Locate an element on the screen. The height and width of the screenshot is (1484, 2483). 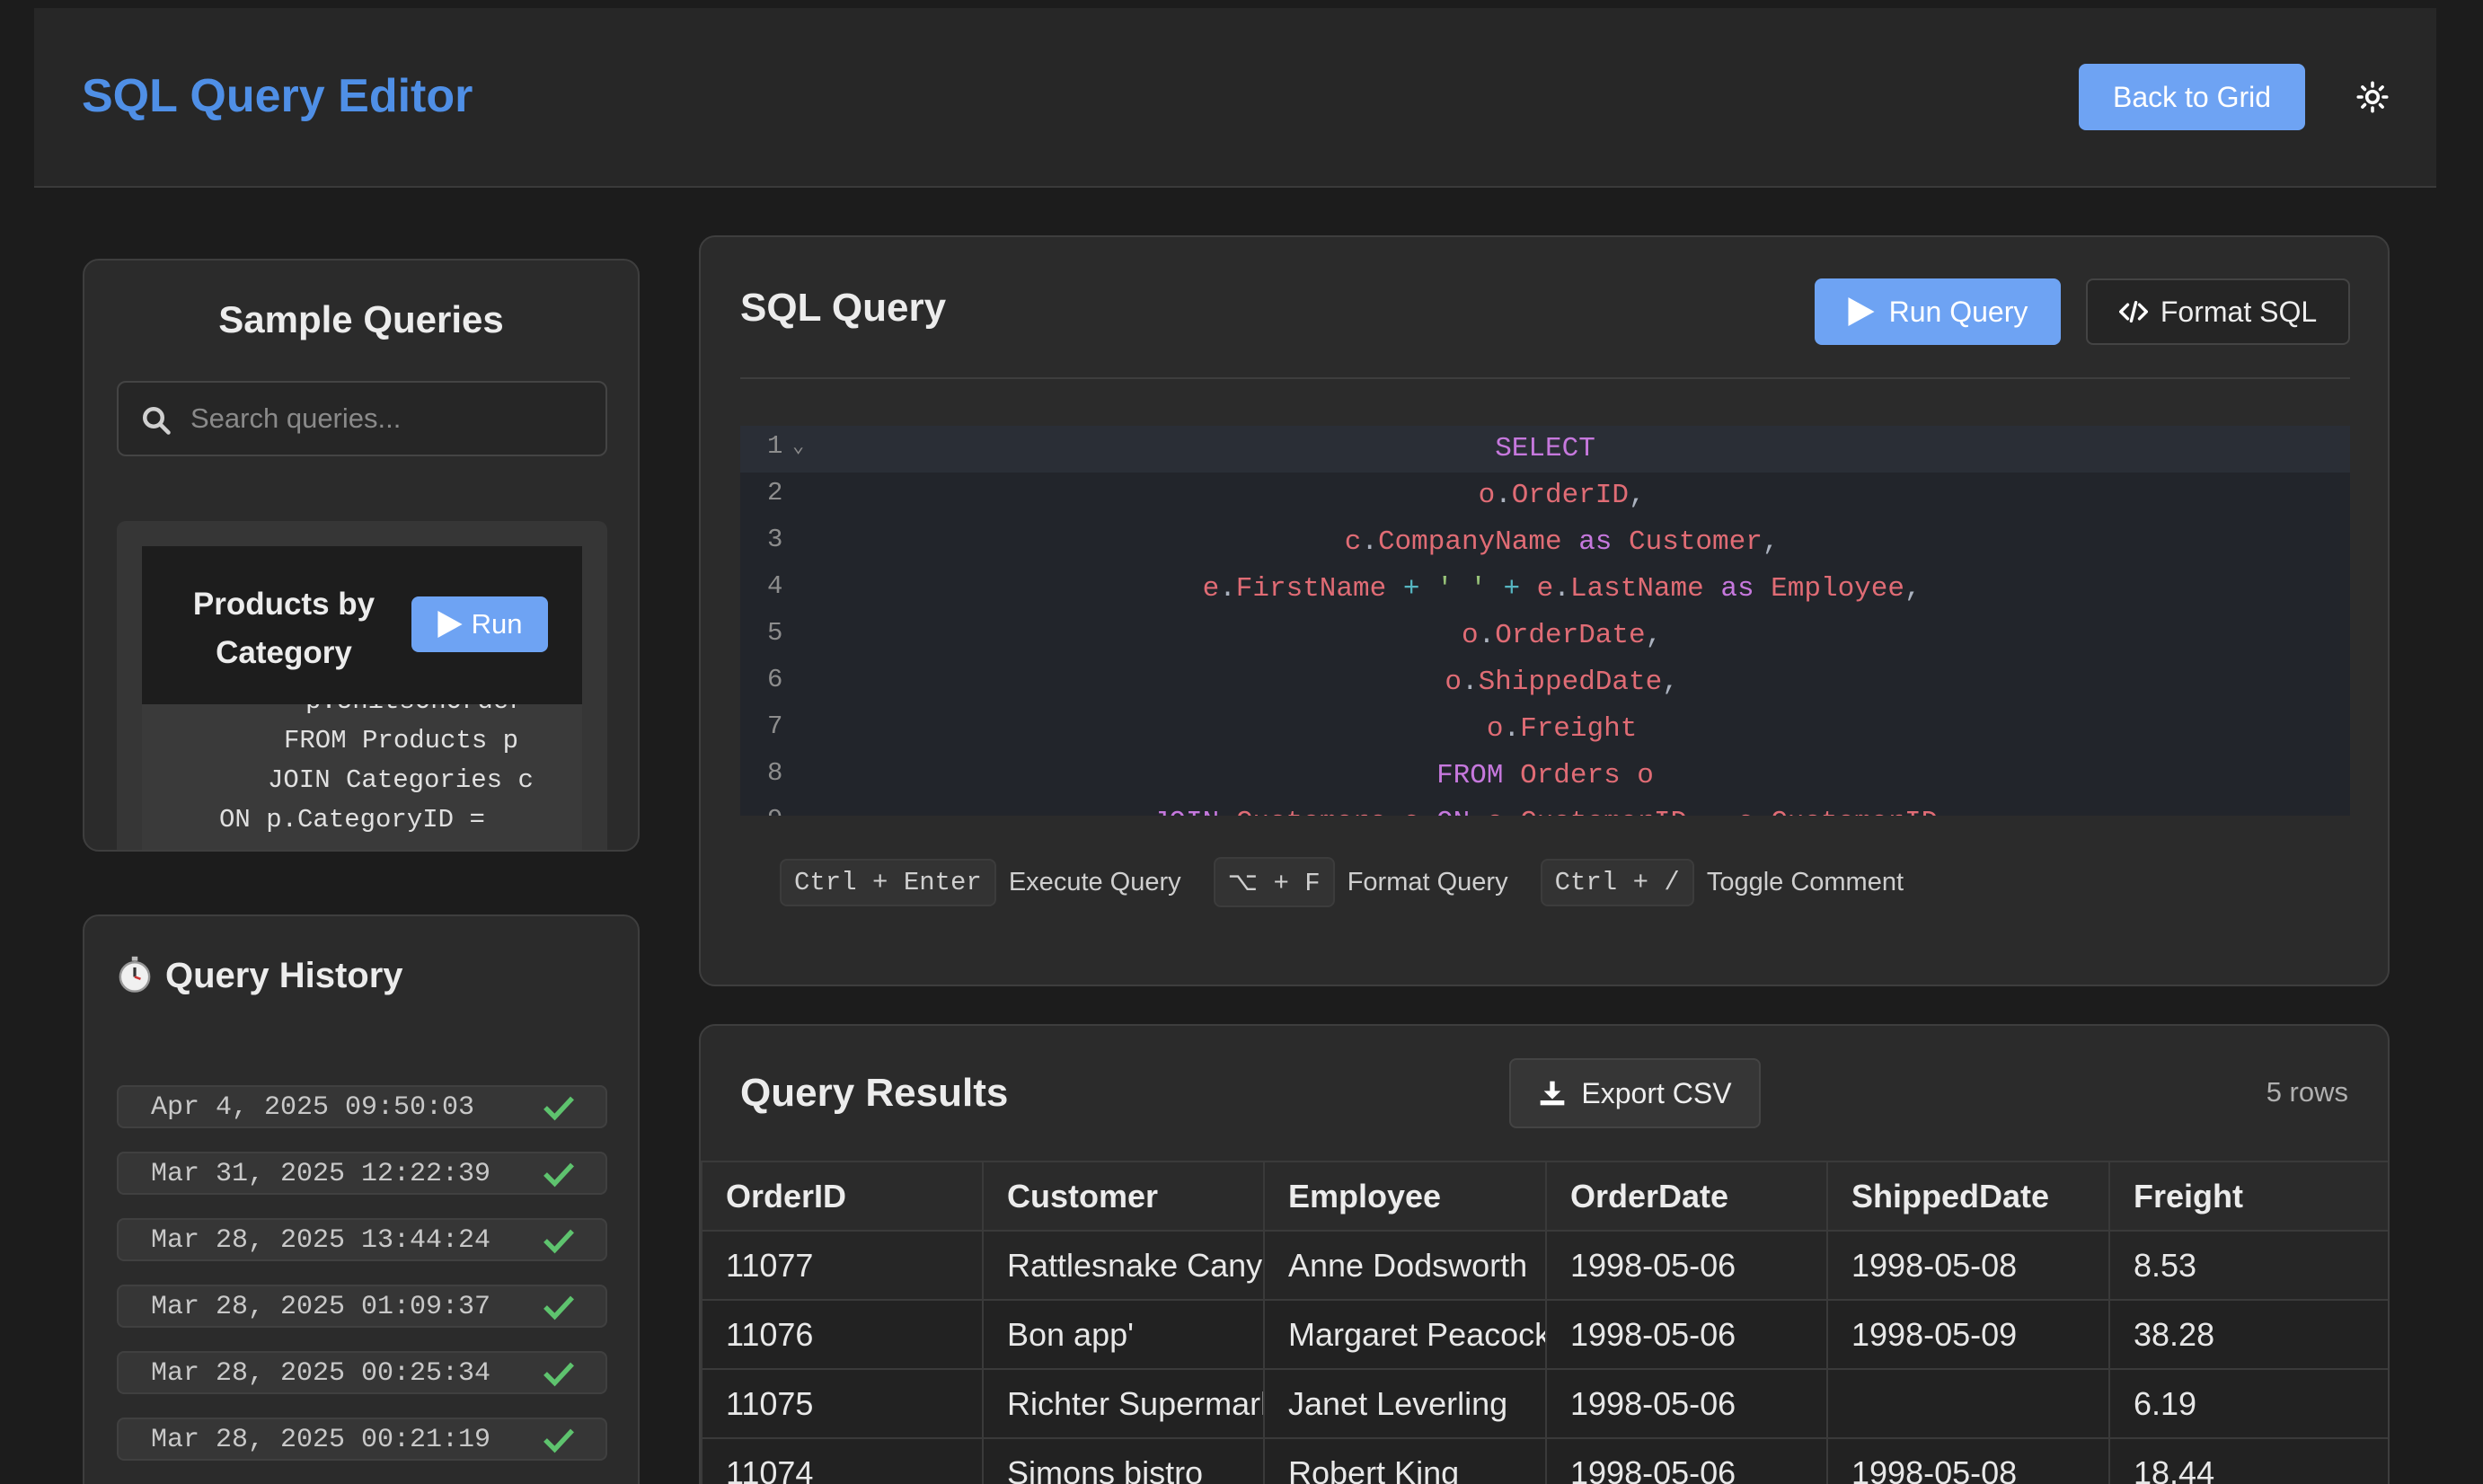
history-timestamp: Apr 4, 2025 09:50:03 is located at coordinates (313, 1107).